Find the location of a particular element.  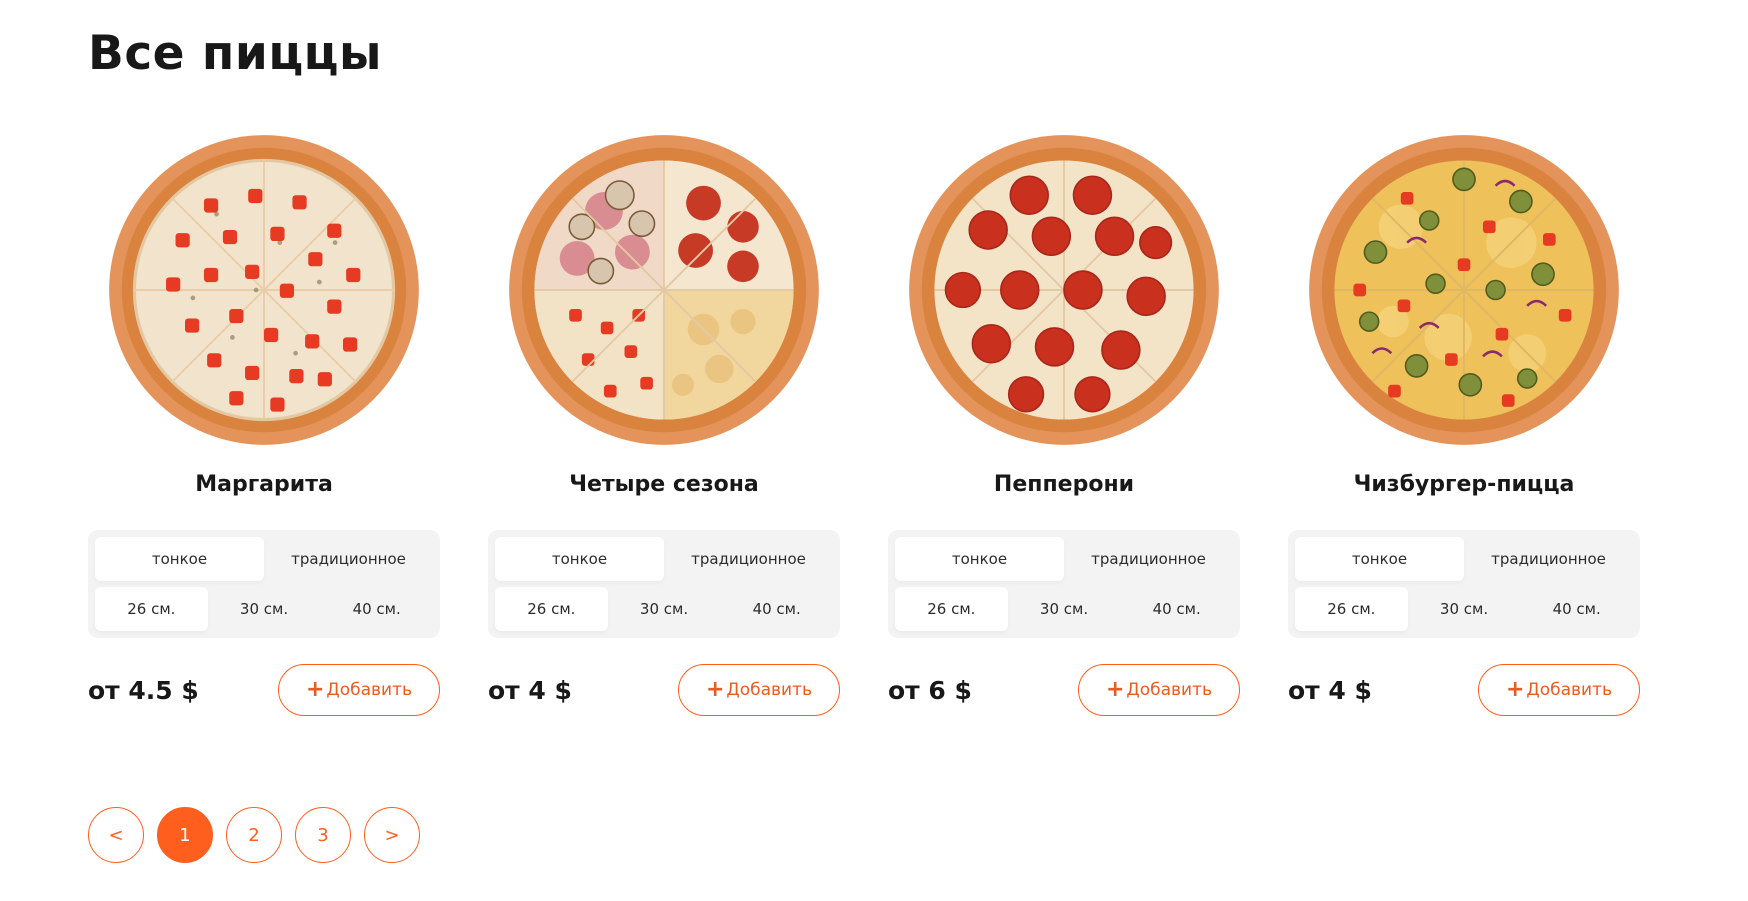

cheeseburger-pizza-image is located at coordinates (1464, 290).